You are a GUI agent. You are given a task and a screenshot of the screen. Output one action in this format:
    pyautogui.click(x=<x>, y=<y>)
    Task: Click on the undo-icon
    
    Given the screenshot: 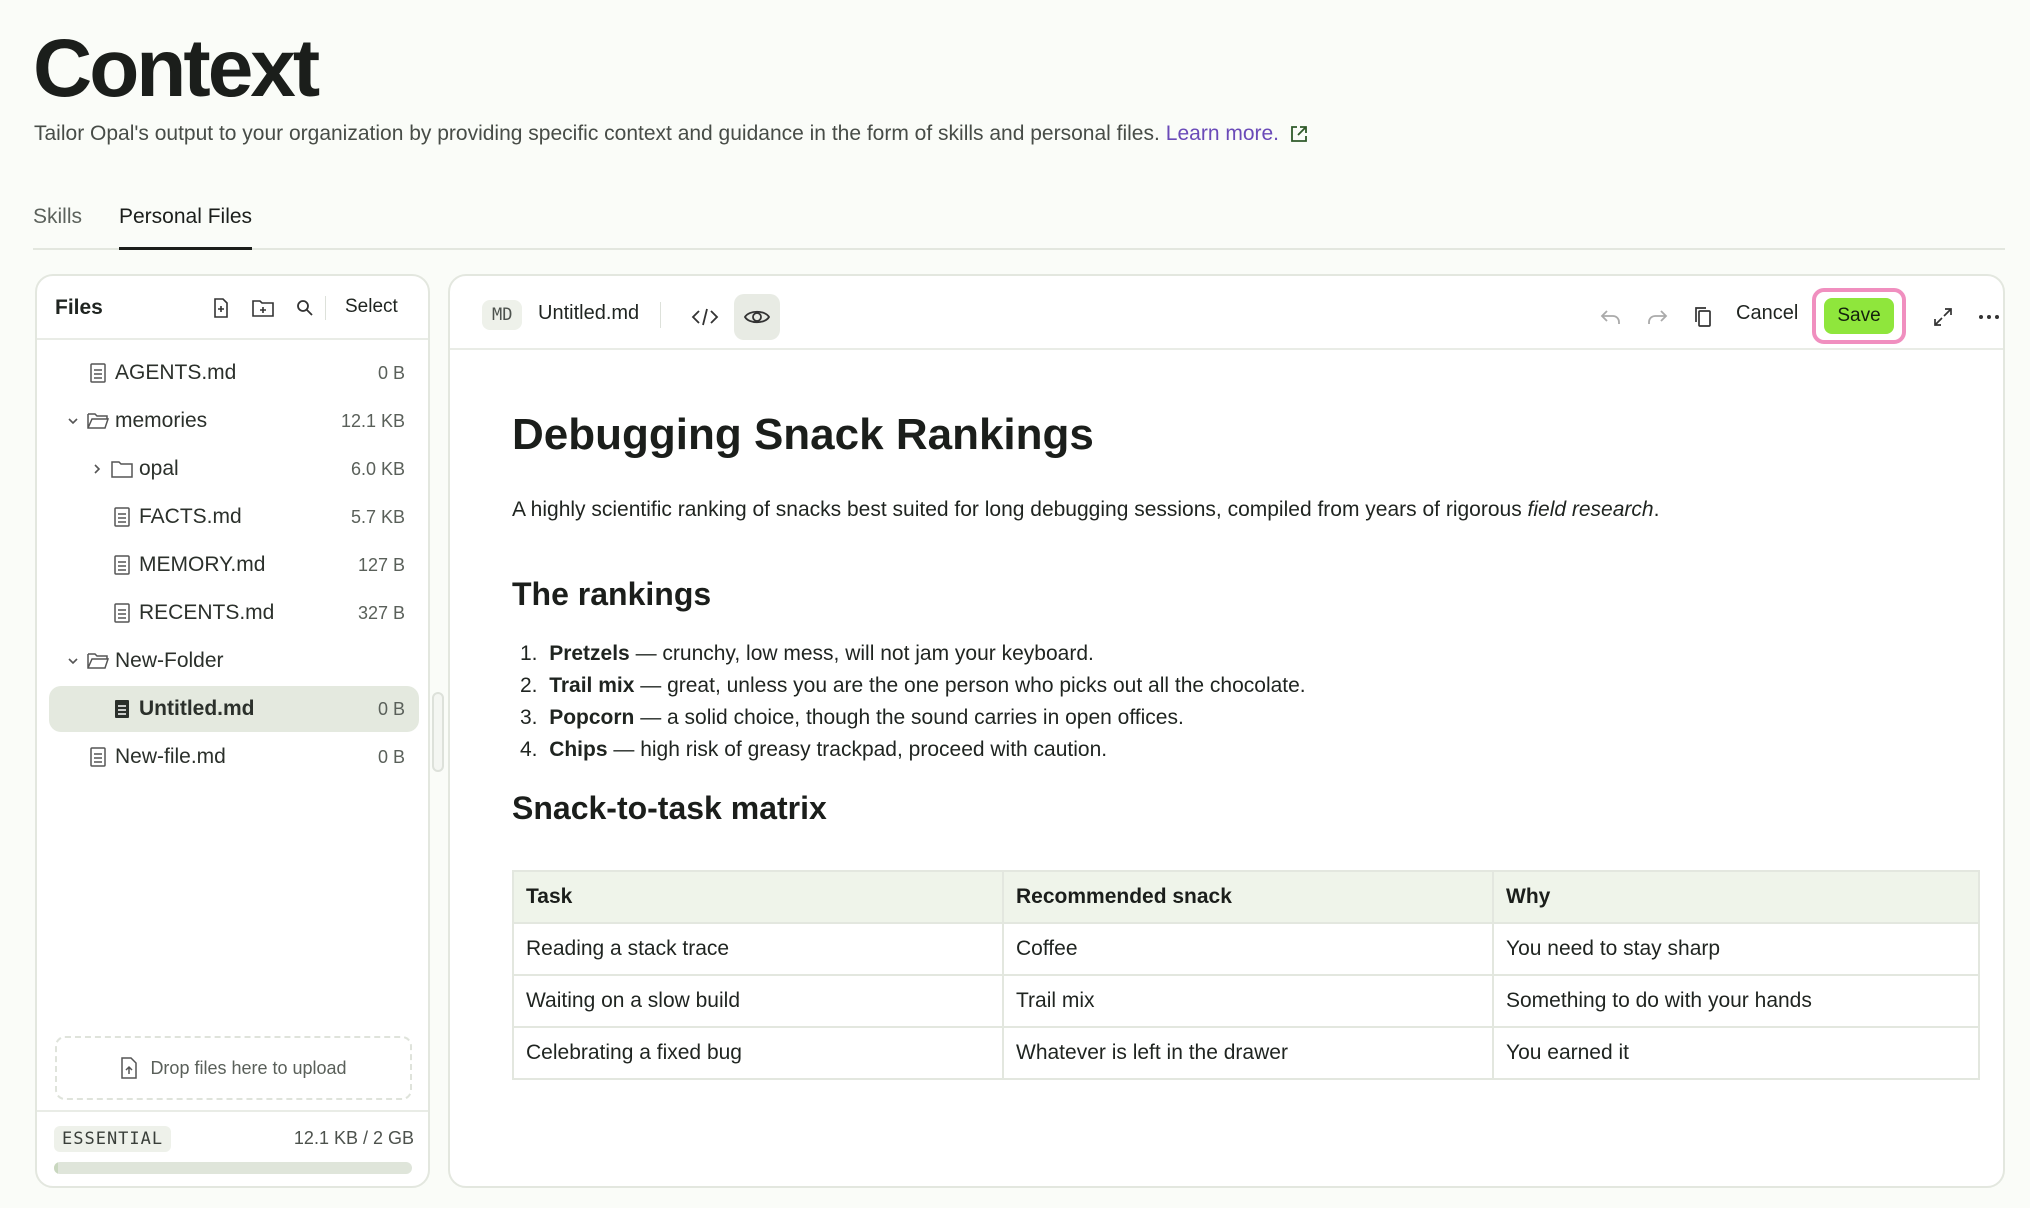 What is the action you would take?
    pyautogui.click(x=1610, y=317)
    